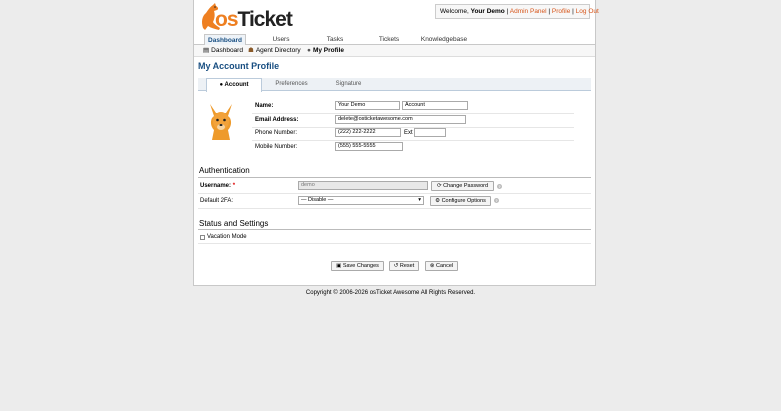 The width and height of the screenshot is (781, 411). Describe the element at coordinates (587, 11) in the screenshot. I see `logout-link: Log Out` at that location.